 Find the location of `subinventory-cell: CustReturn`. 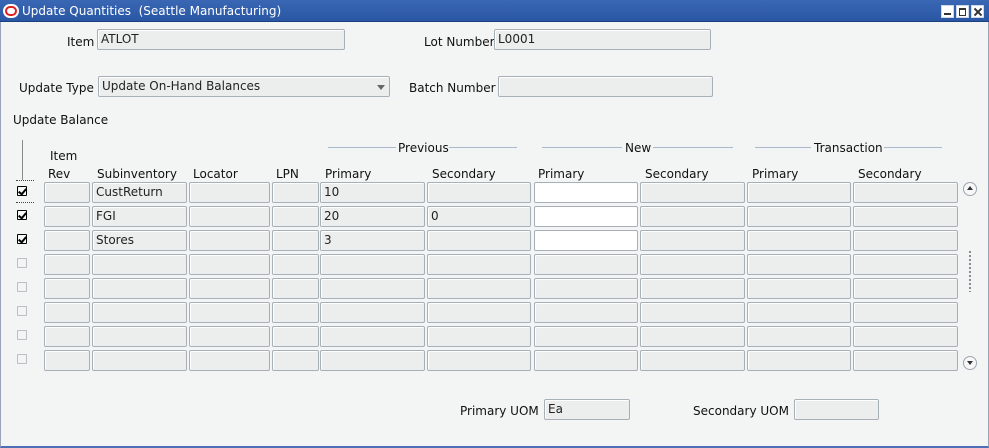

subinventory-cell: CustReturn is located at coordinates (139, 192).